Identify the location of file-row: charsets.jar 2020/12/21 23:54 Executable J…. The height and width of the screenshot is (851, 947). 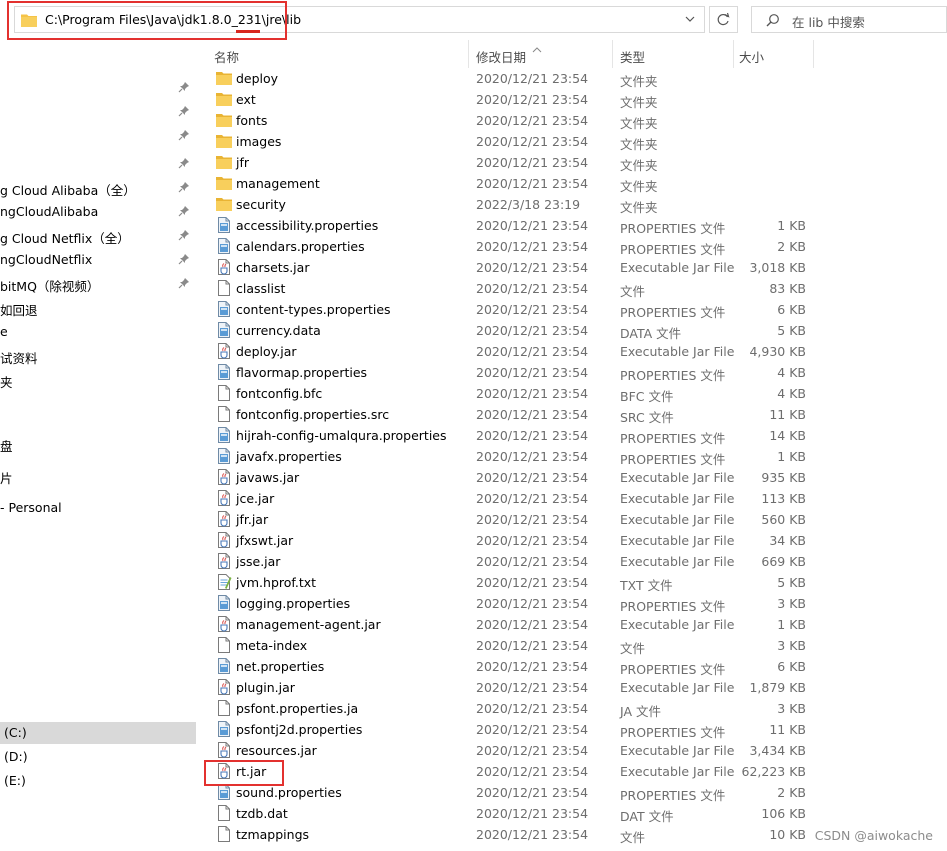
(571, 267).